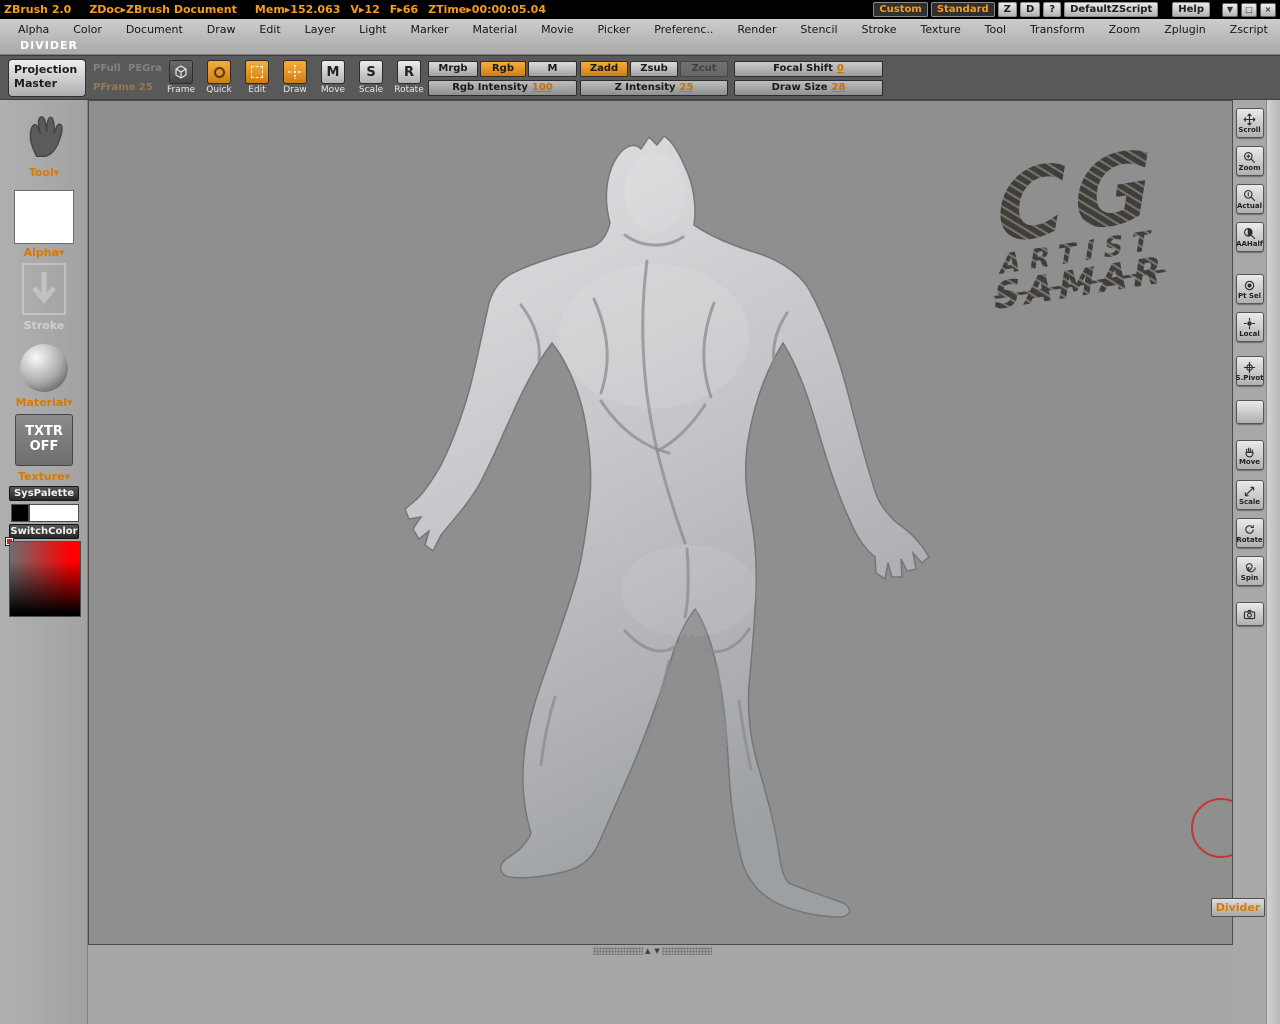 This screenshot has height=1024, width=1280. What do you see at coordinates (33, 29) in the screenshot?
I see `menu-item-alpha: Alpha` at bounding box center [33, 29].